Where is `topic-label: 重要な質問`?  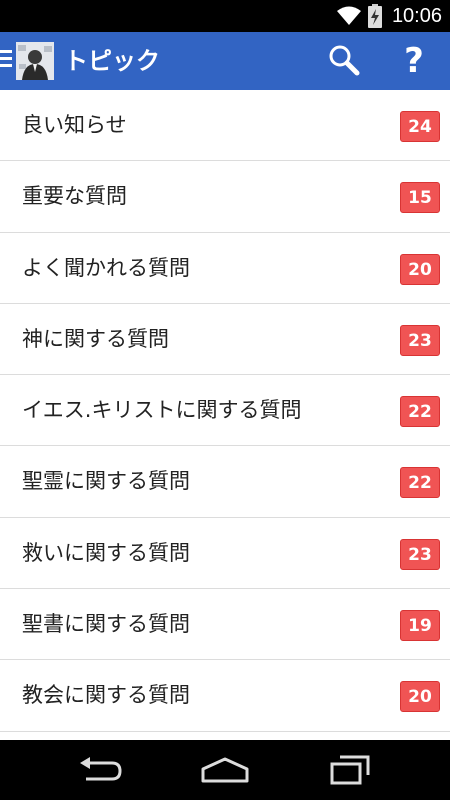 topic-label: 重要な質問 is located at coordinates (74, 196).